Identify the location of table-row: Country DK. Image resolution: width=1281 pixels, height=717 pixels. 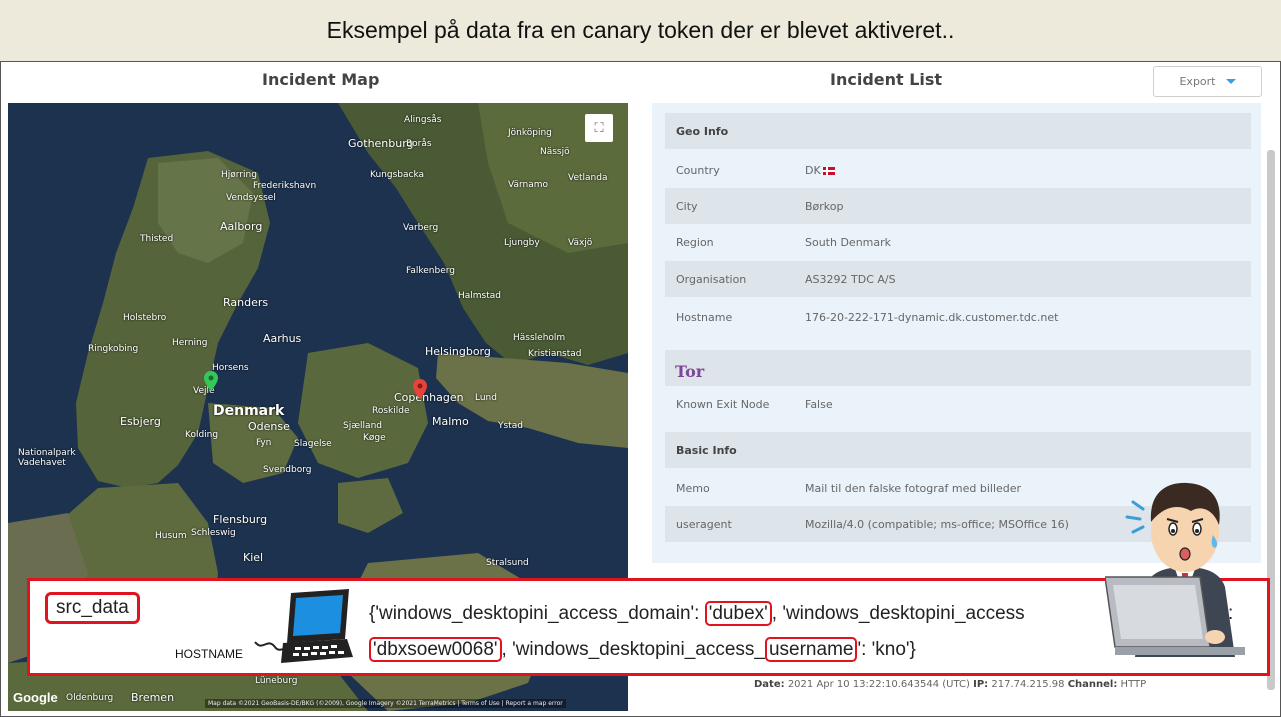
(958, 170).